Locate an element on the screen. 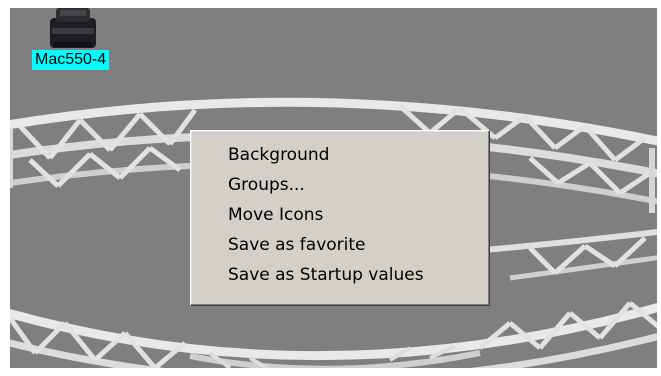 Image resolution: width=661 pixels, height=376 pixels. menu-item-save-as-favorite: Save as favorite is located at coordinates (340, 245).